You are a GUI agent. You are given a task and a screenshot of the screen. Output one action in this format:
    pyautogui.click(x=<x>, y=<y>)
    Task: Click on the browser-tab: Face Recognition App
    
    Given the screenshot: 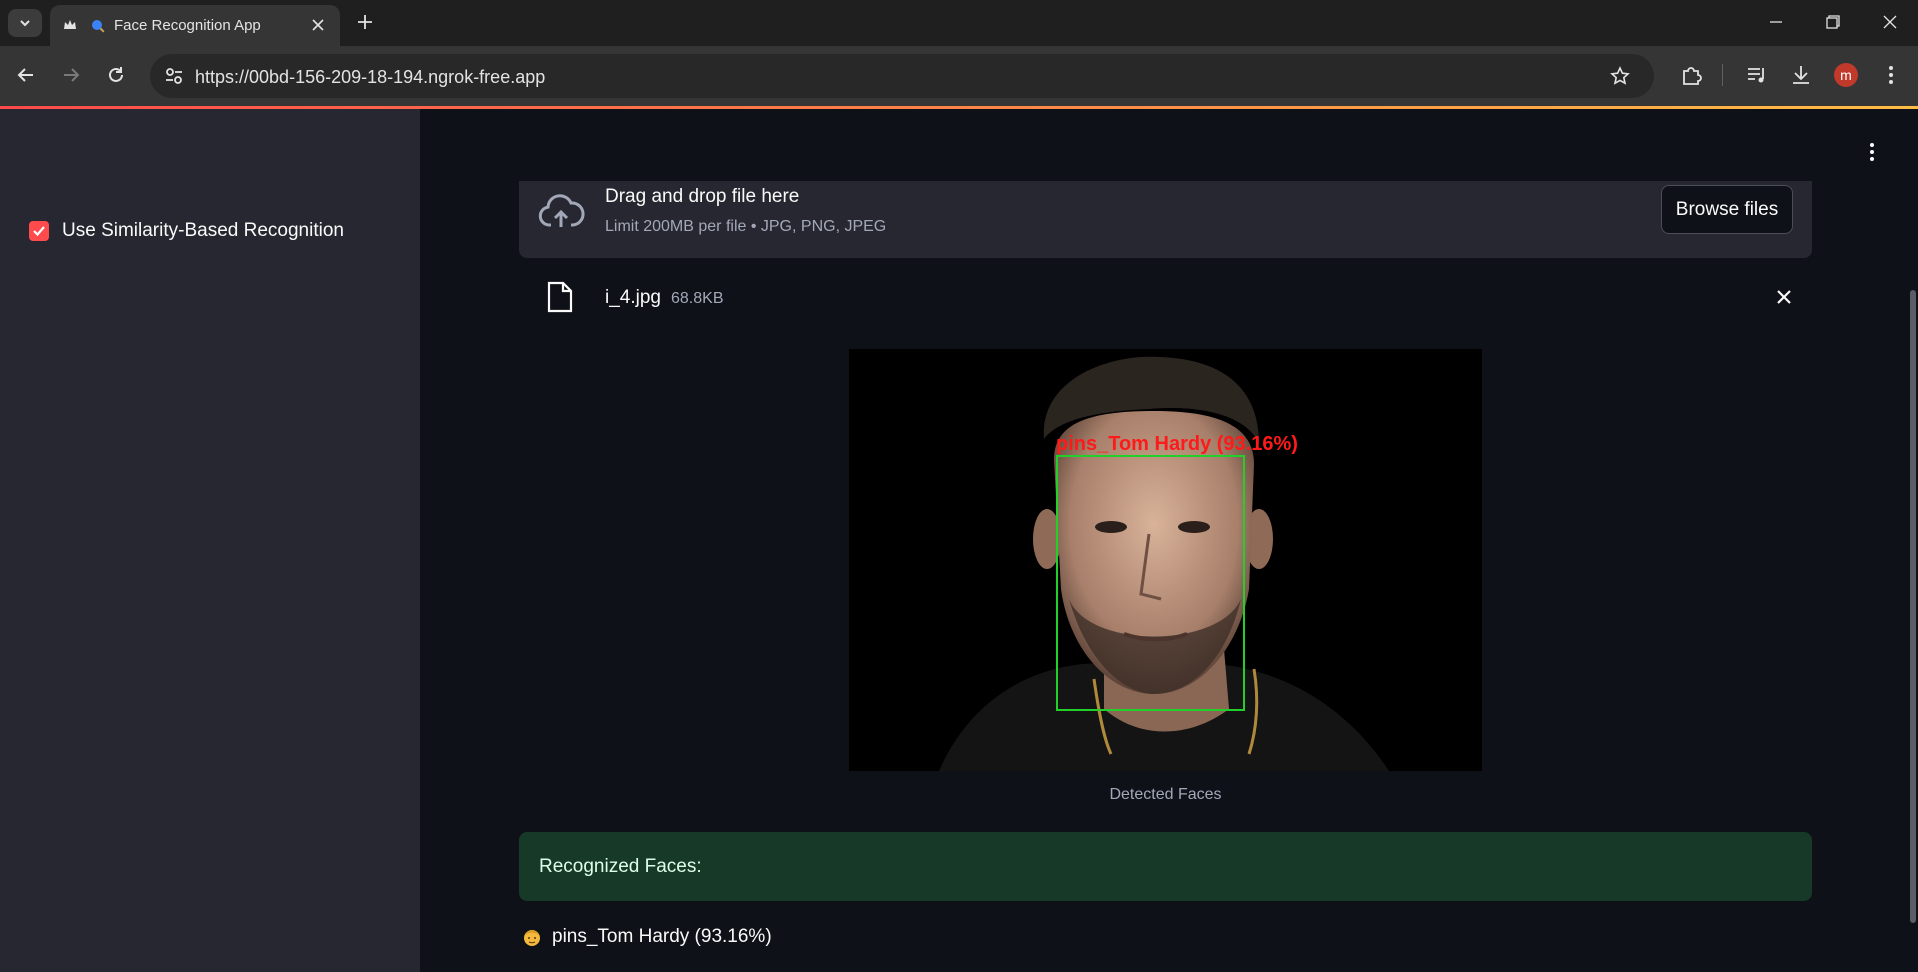 What is the action you would take?
    pyautogui.click(x=195, y=25)
    